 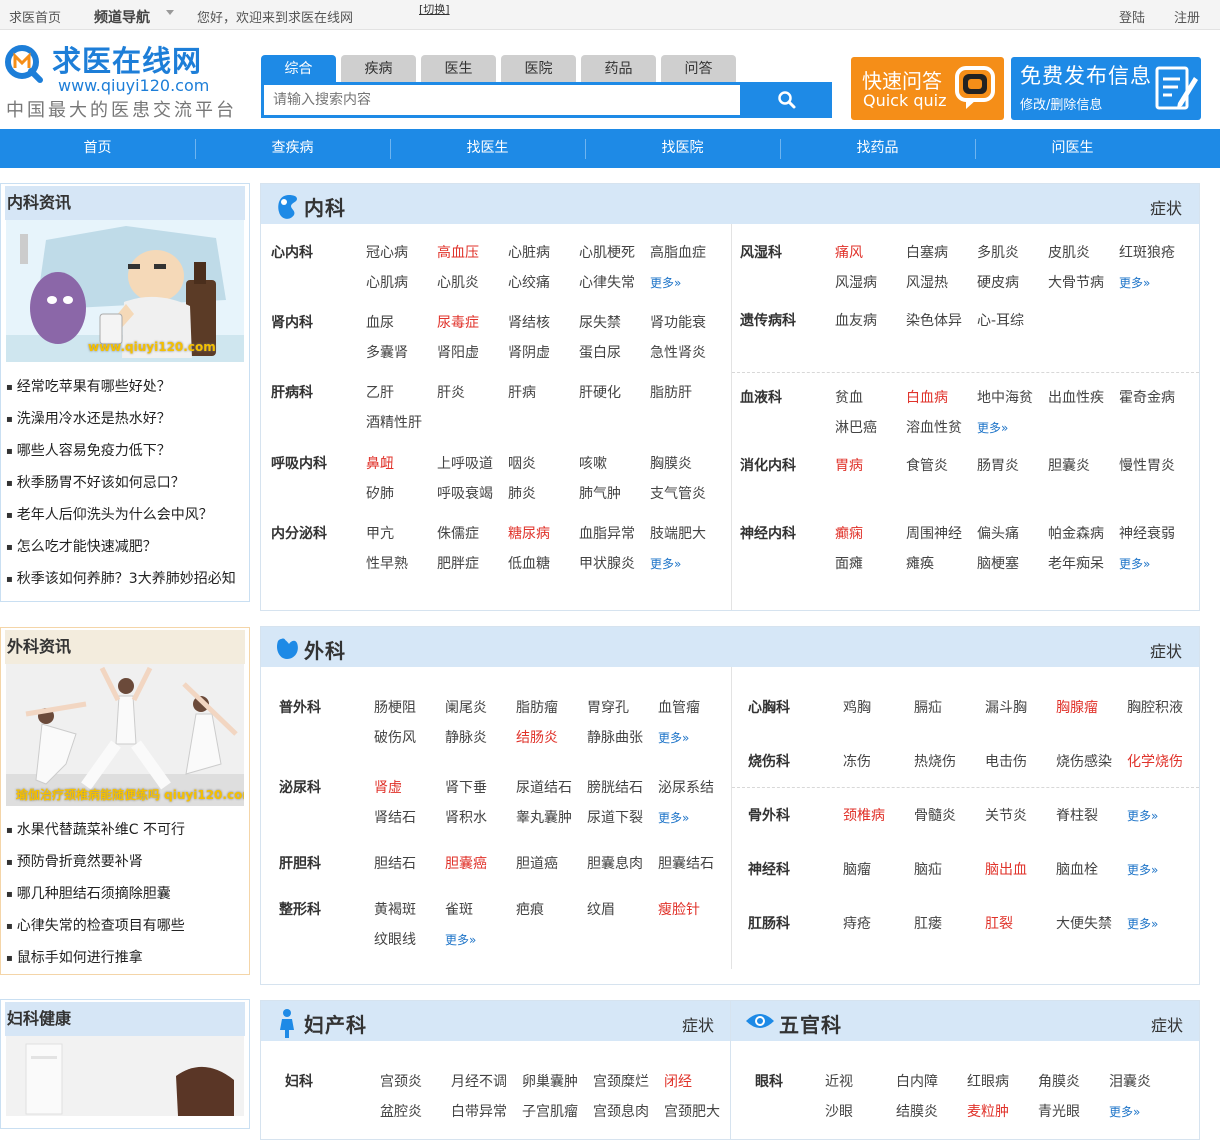 I want to click on disease-link: 胆道癌, so click(x=537, y=863).